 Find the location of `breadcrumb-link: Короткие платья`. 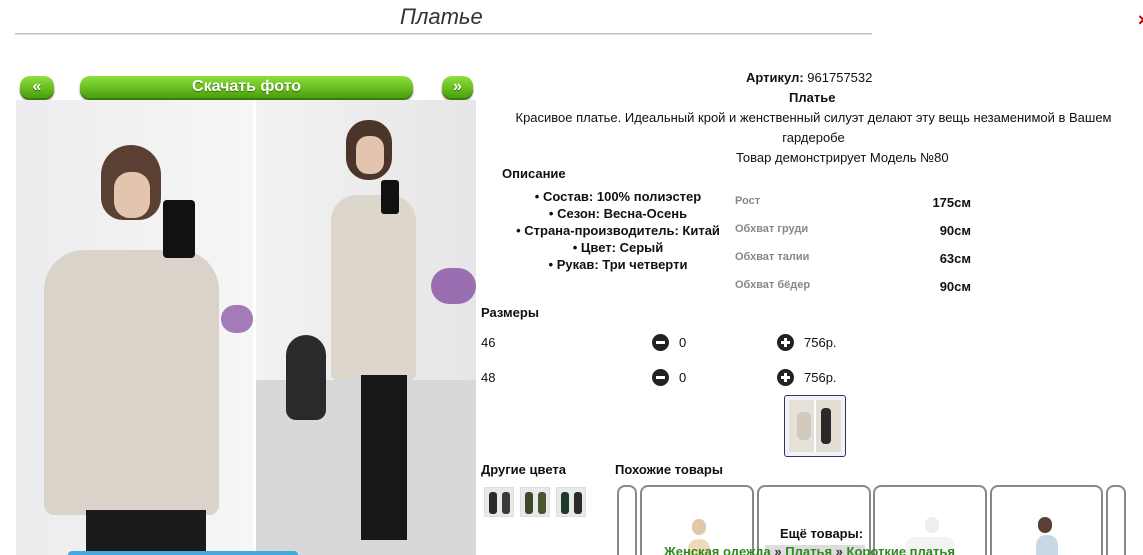

breadcrumb-link: Короткие платья is located at coordinates (901, 549).